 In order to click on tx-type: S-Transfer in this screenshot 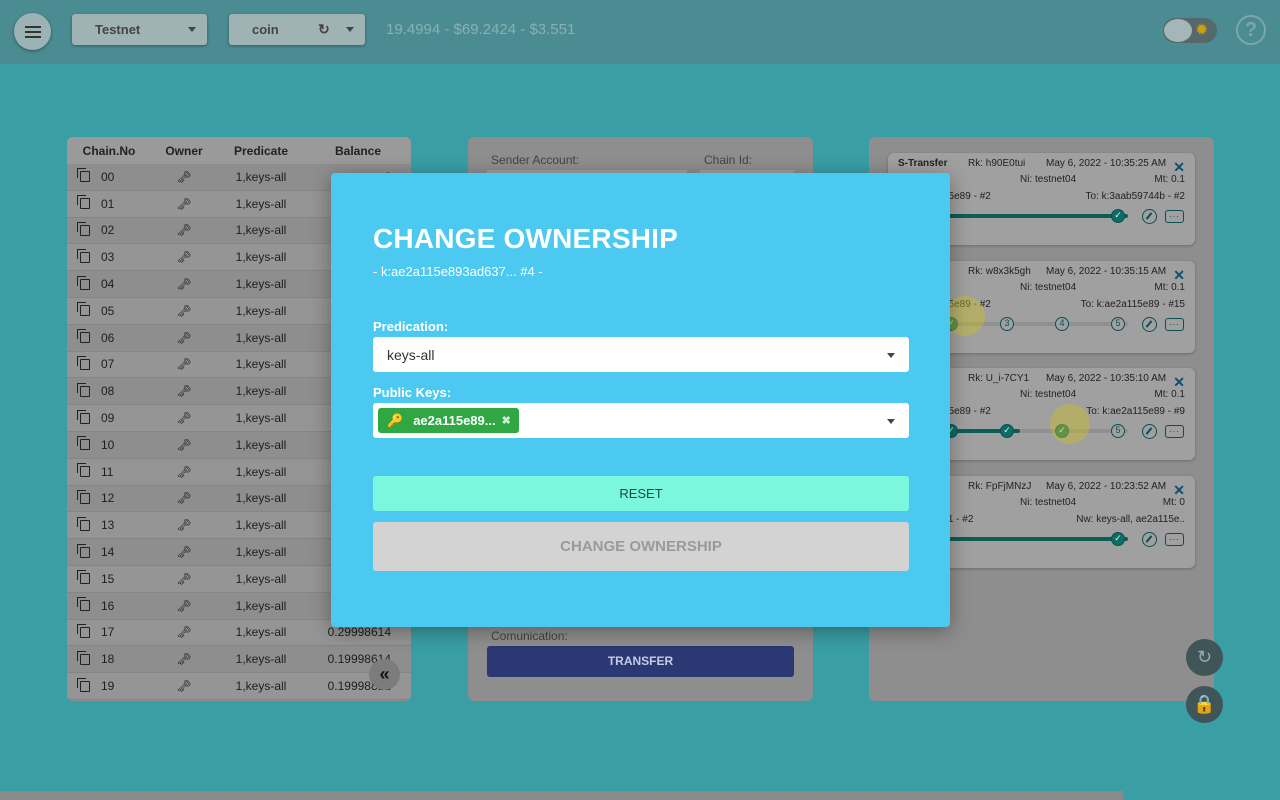, I will do `click(923, 163)`.